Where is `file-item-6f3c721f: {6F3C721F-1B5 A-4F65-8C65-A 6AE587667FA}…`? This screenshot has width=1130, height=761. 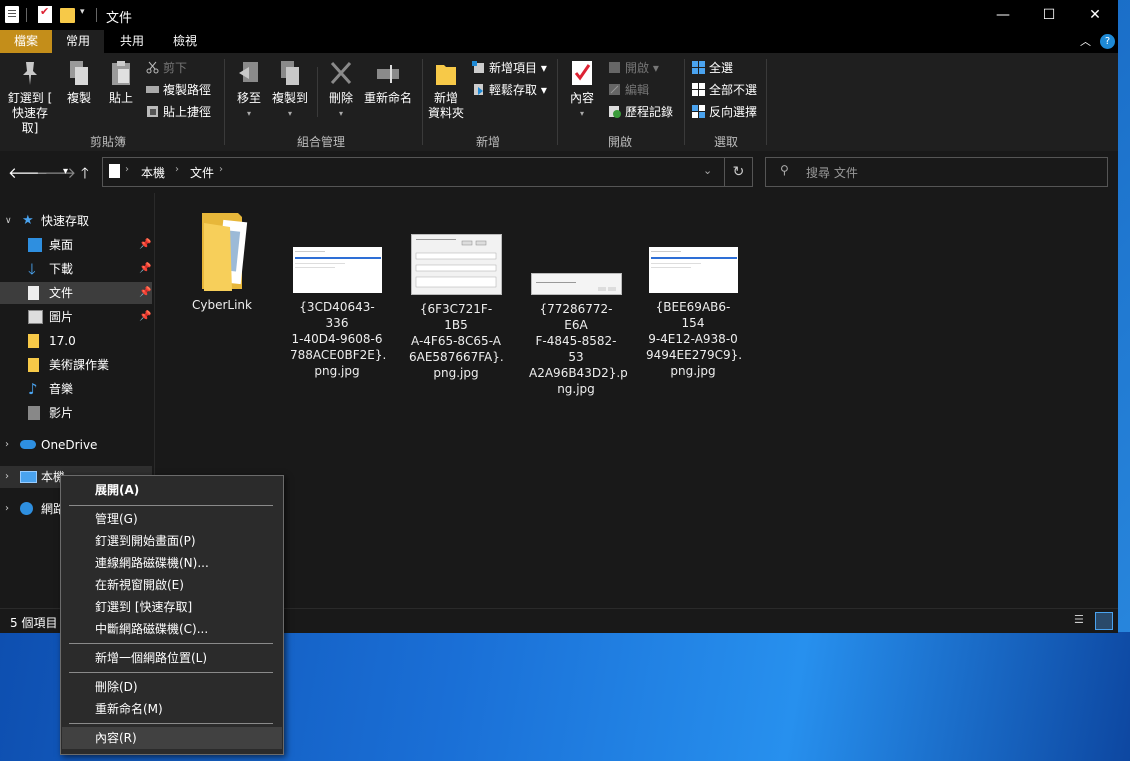 file-item-6f3c721f: {6F3C721F-1B5 A-4F65-8C65-A 6AE587667FA}… is located at coordinates (456, 307).